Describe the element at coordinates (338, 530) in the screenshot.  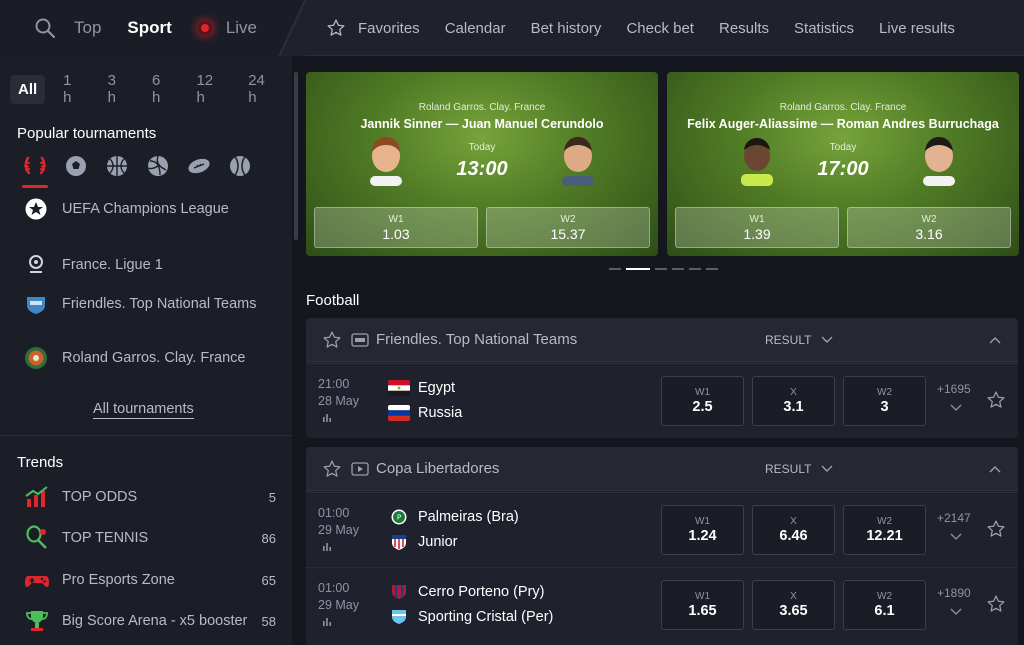
I see `match-date: 29 May` at that location.